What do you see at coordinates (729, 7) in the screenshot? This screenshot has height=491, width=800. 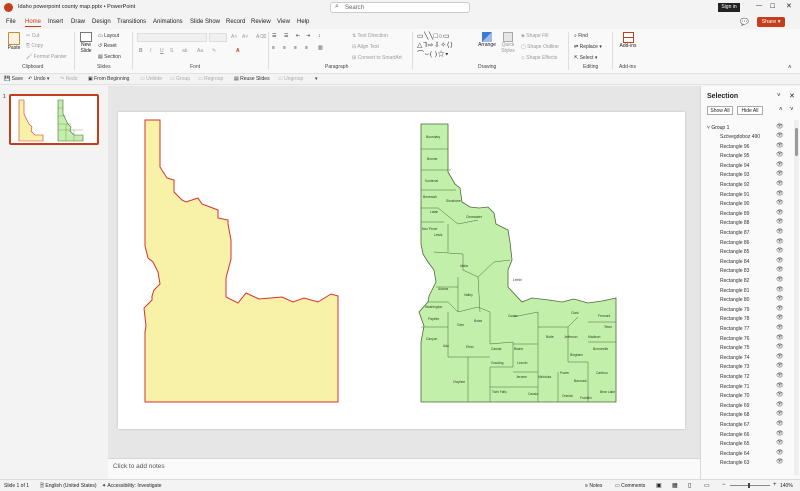 I see `sign-in-button: Sign in` at bounding box center [729, 7].